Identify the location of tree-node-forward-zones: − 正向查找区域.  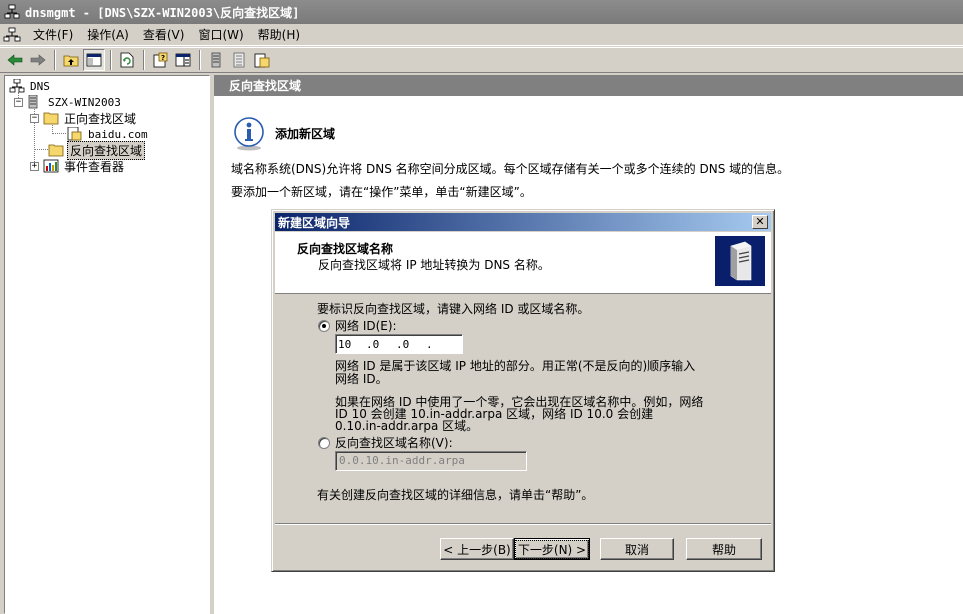
(84, 118).